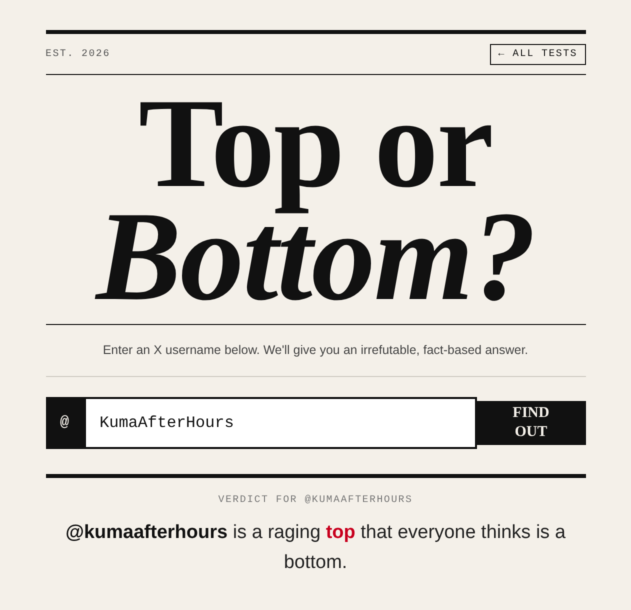 This screenshot has height=610, width=631. Describe the element at coordinates (65, 423) in the screenshot. I see `at-sign-prefix: @` at that location.